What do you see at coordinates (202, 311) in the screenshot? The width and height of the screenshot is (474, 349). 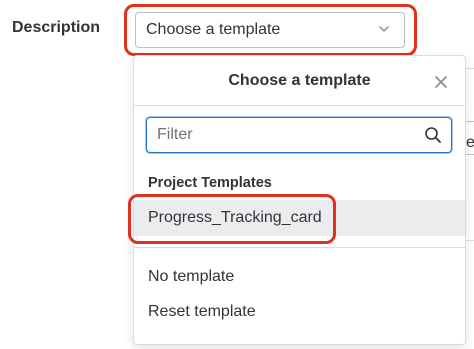 I see `reset-template-label: Reset template` at bounding box center [202, 311].